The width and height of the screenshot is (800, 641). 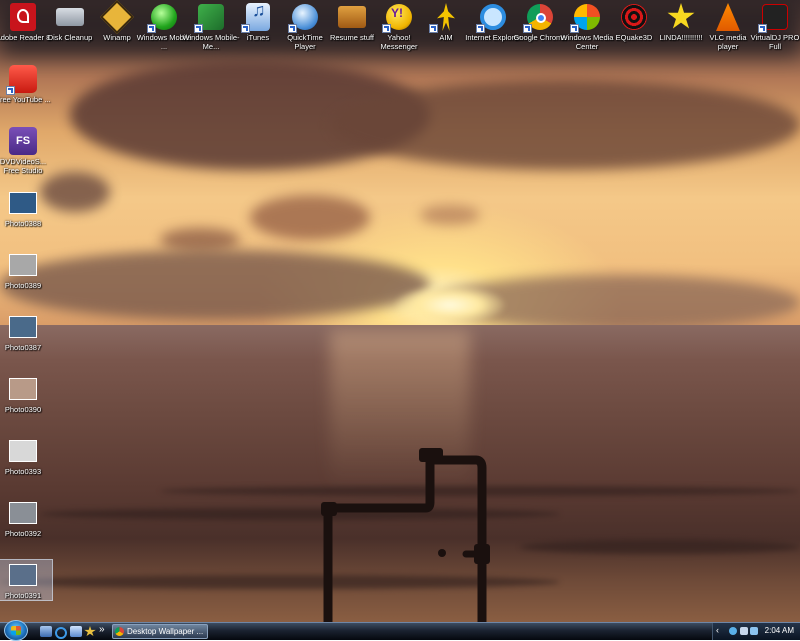 I want to click on security-icon, so click(x=754, y=631).